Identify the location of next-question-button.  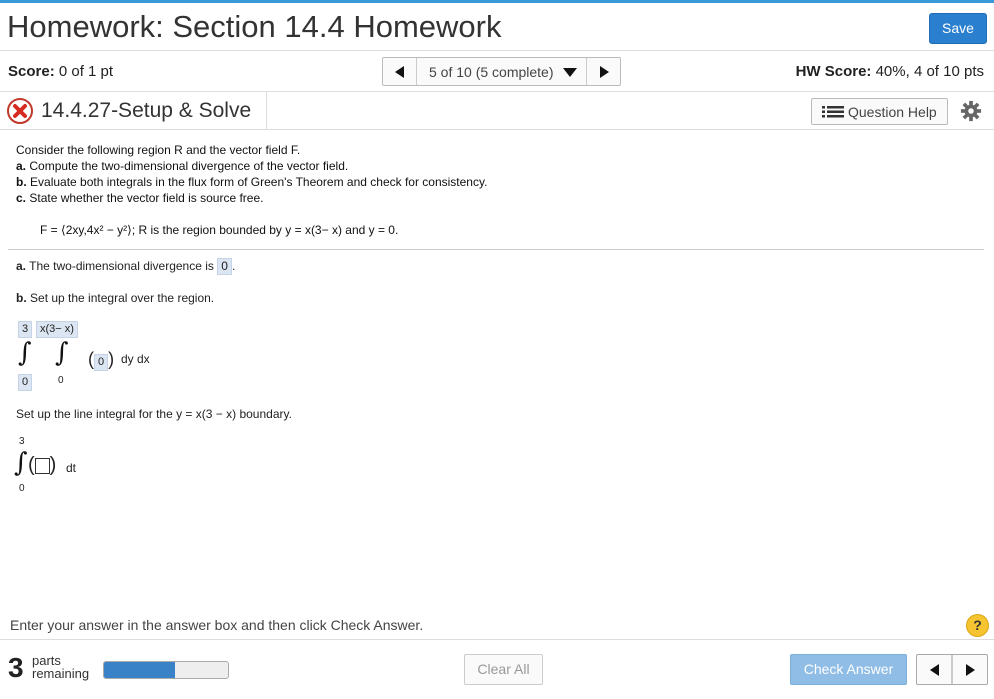
(603, 71).